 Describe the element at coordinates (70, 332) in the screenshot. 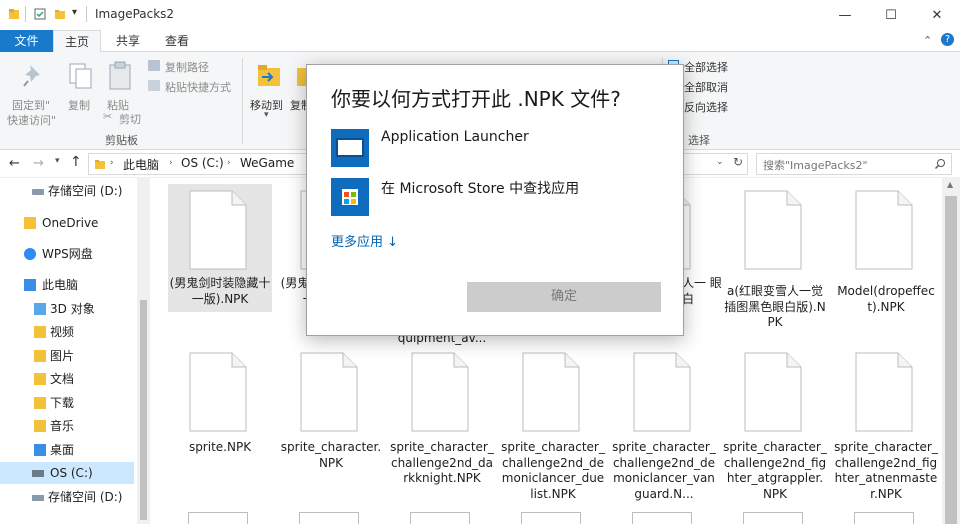

I see `sidebar-item-videos: 视频` at that location.